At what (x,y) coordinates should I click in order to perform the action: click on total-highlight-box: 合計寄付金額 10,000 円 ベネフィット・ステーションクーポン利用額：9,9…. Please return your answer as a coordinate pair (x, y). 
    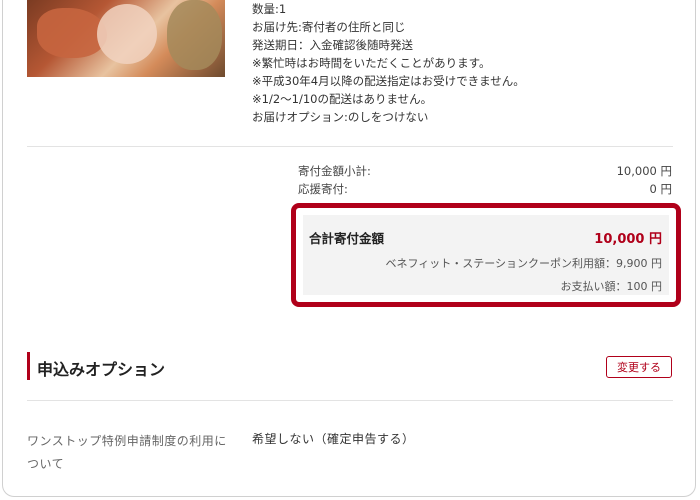
    Looking at the image, I should click on (486, 255).